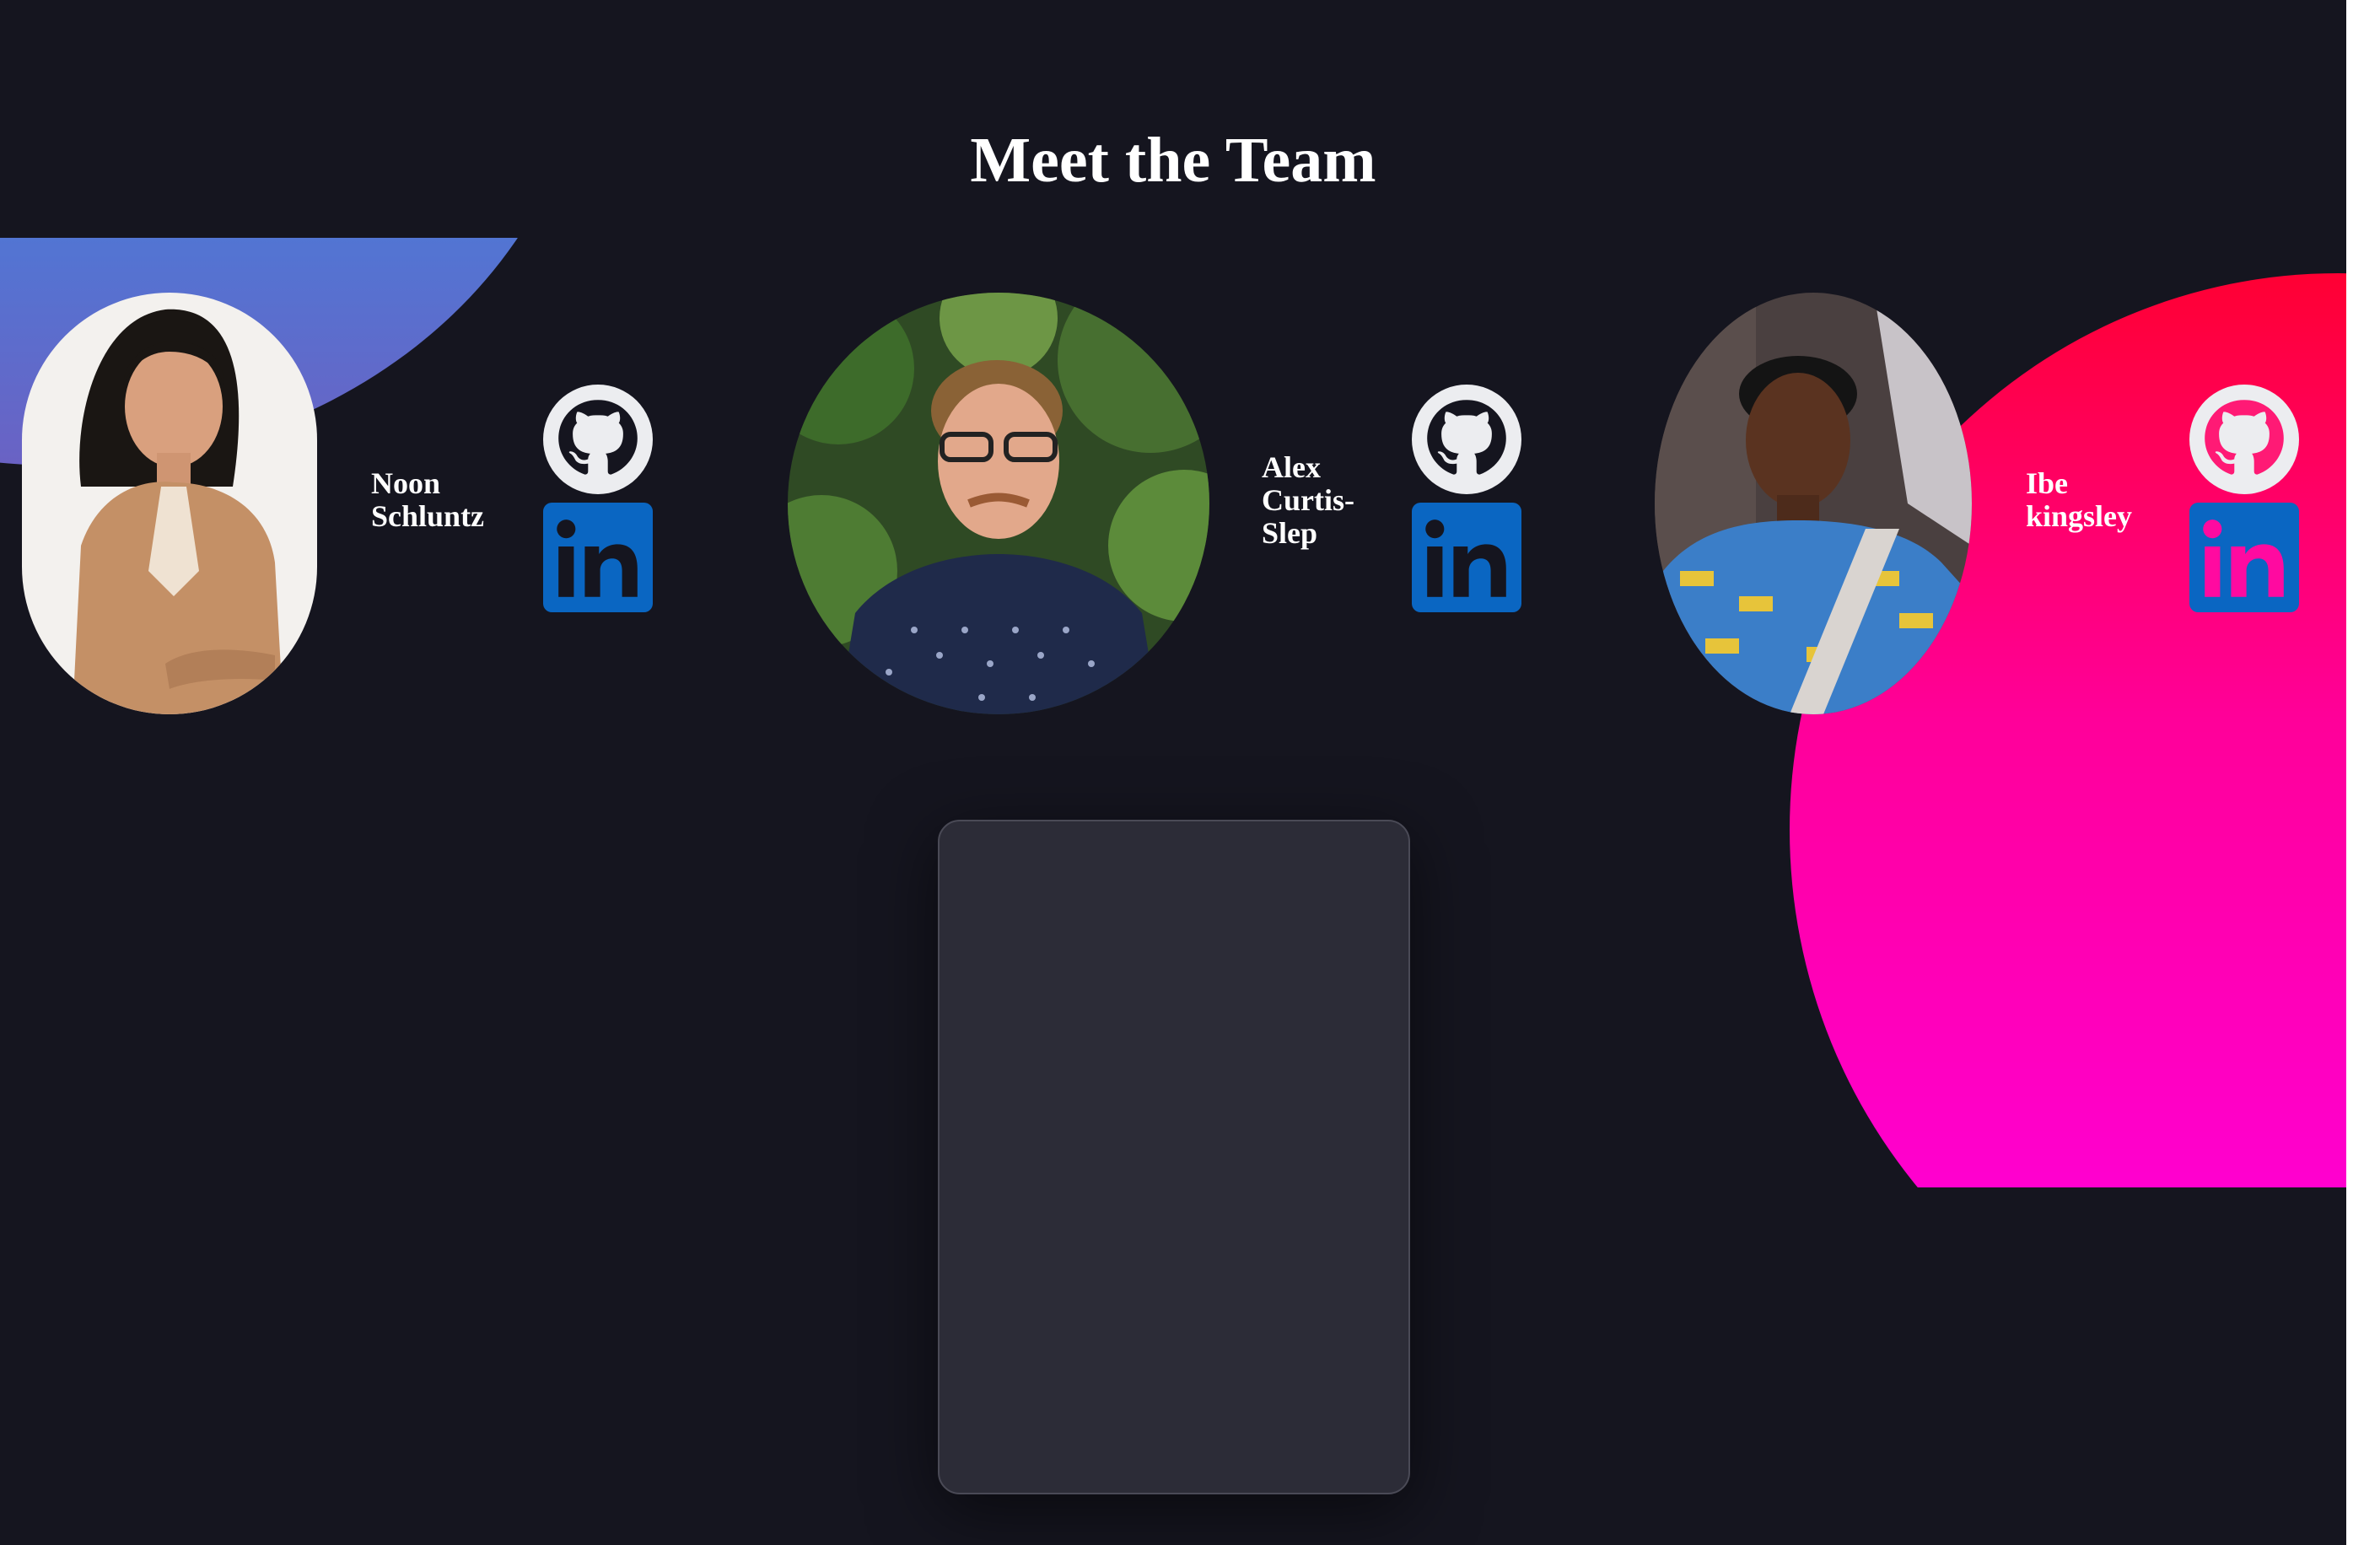 Image resolution: width=2380 pixels, height=1545 pixels. Describe the element at coordinates (1174, 1157) in the screenshot. I see `empty-card-panel` at that location.